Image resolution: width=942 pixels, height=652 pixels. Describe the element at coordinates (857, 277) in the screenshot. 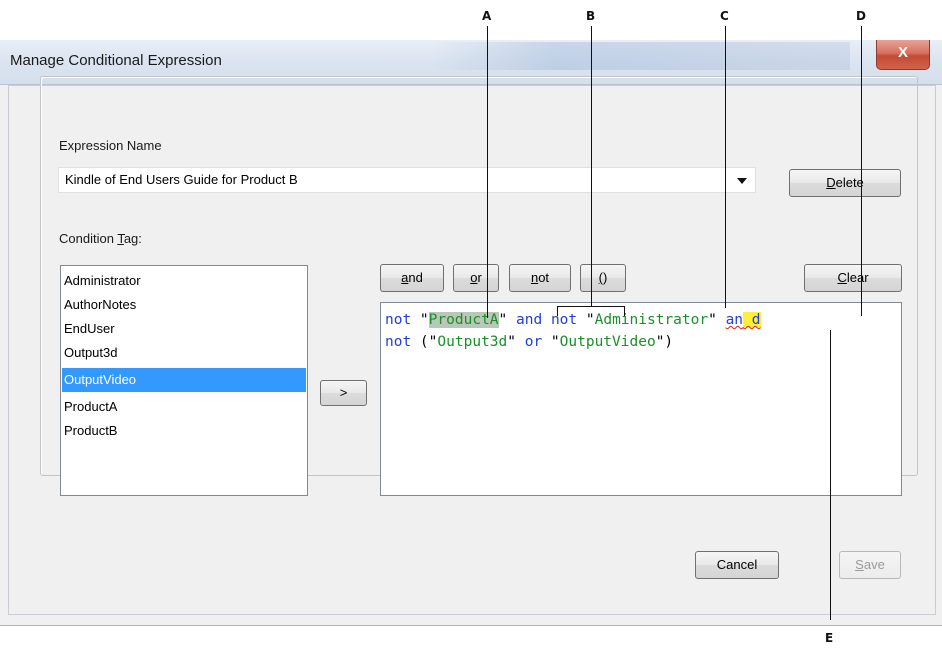

I see `clear-label-post: lear` at that location.